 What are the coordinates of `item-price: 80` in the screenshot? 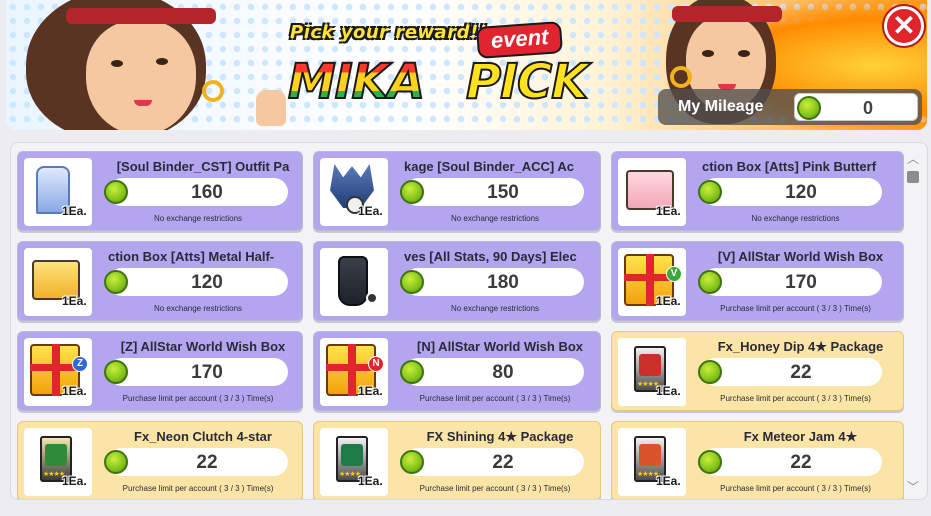 It's located at (492, 372).